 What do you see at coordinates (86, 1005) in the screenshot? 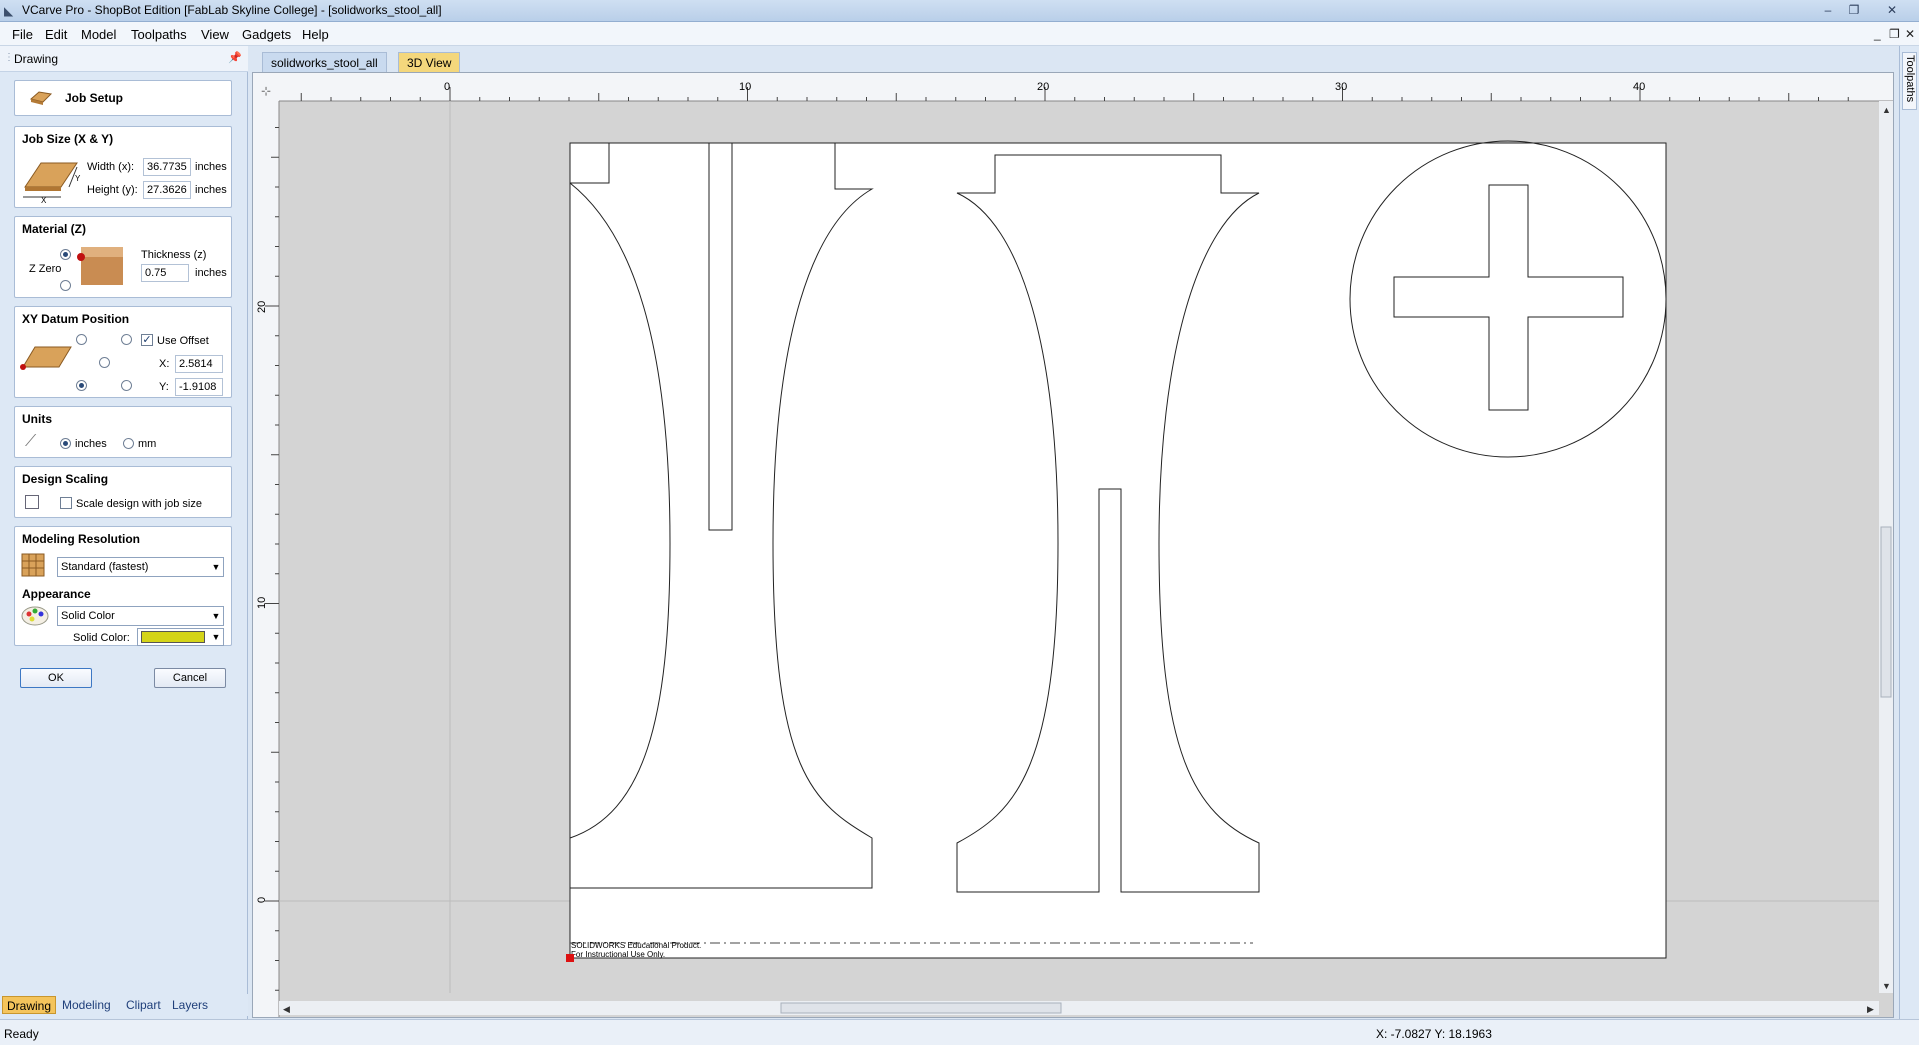
I see `tab-modeling: Modeling` at bounding box center [86, 1005].